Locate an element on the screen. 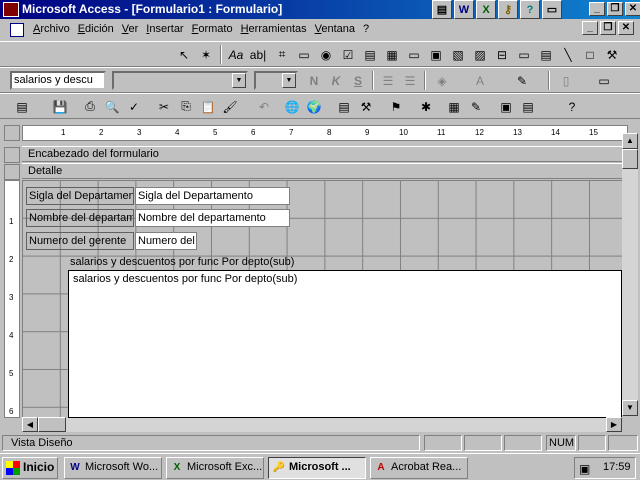 Image resolution: width=640 pixels, height=480 pixels. doc-minimize-button: _ is located at coordinates (590, 28).